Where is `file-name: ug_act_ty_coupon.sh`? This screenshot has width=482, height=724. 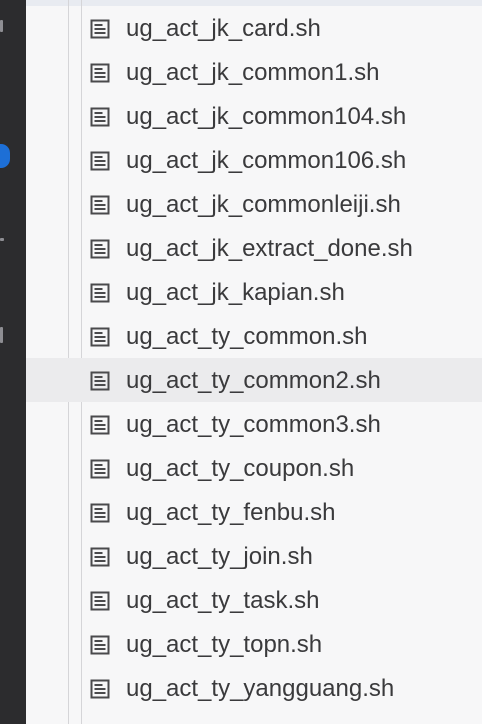
file-name: ug_act_ty_coupon.sh is located at coordinates (240, 468).